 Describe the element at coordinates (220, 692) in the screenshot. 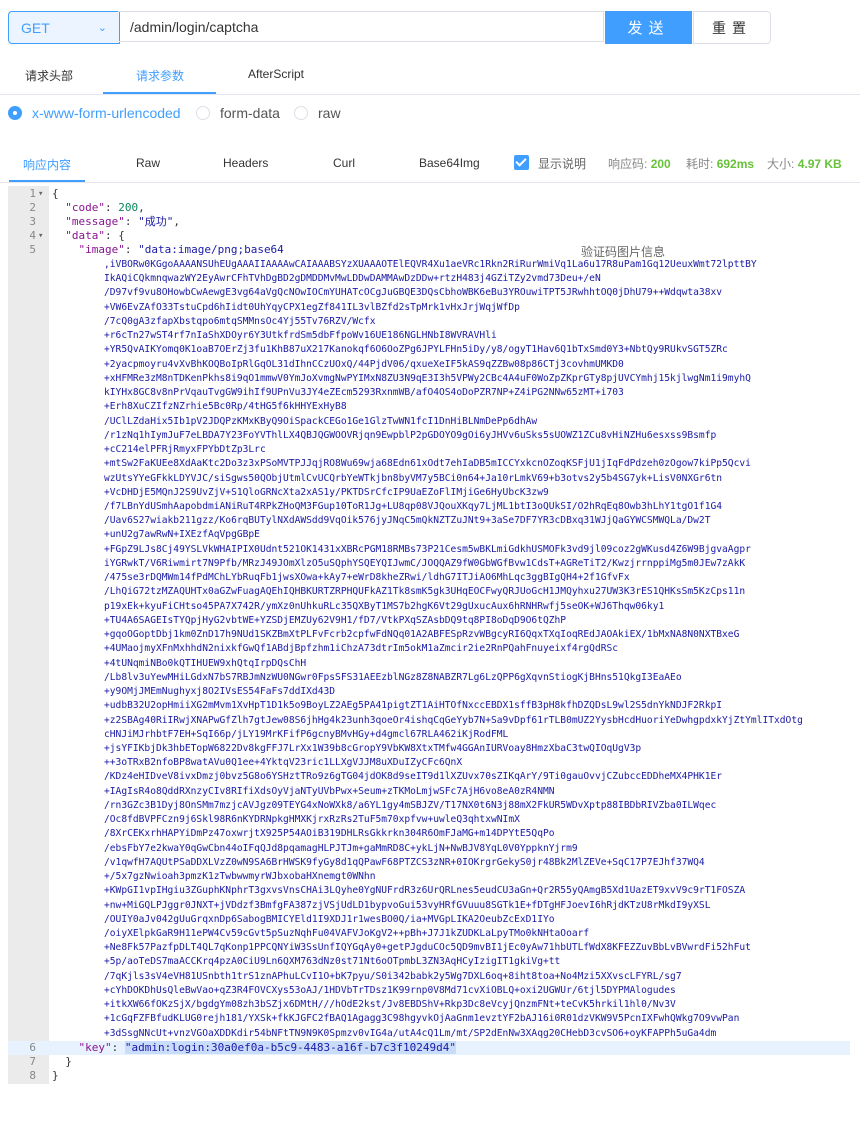

I see `base64-line: +y9OMjJMEmNughyxj8O2IVsES54FaFs7ddIXd43D` at that location.